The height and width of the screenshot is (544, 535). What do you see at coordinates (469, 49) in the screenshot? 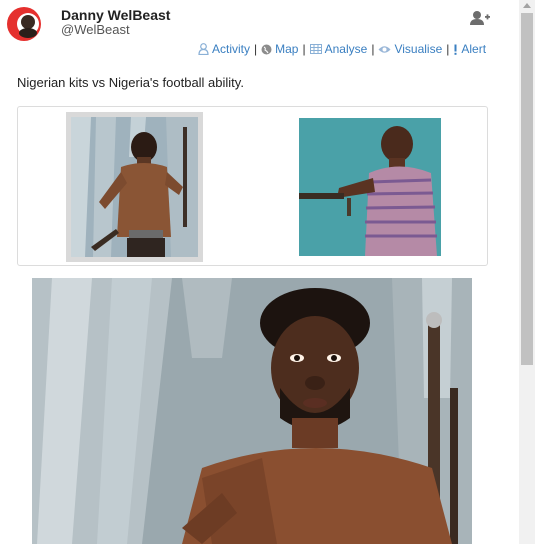
I see `alert-link: Alert` at bounding box center [469, 49].